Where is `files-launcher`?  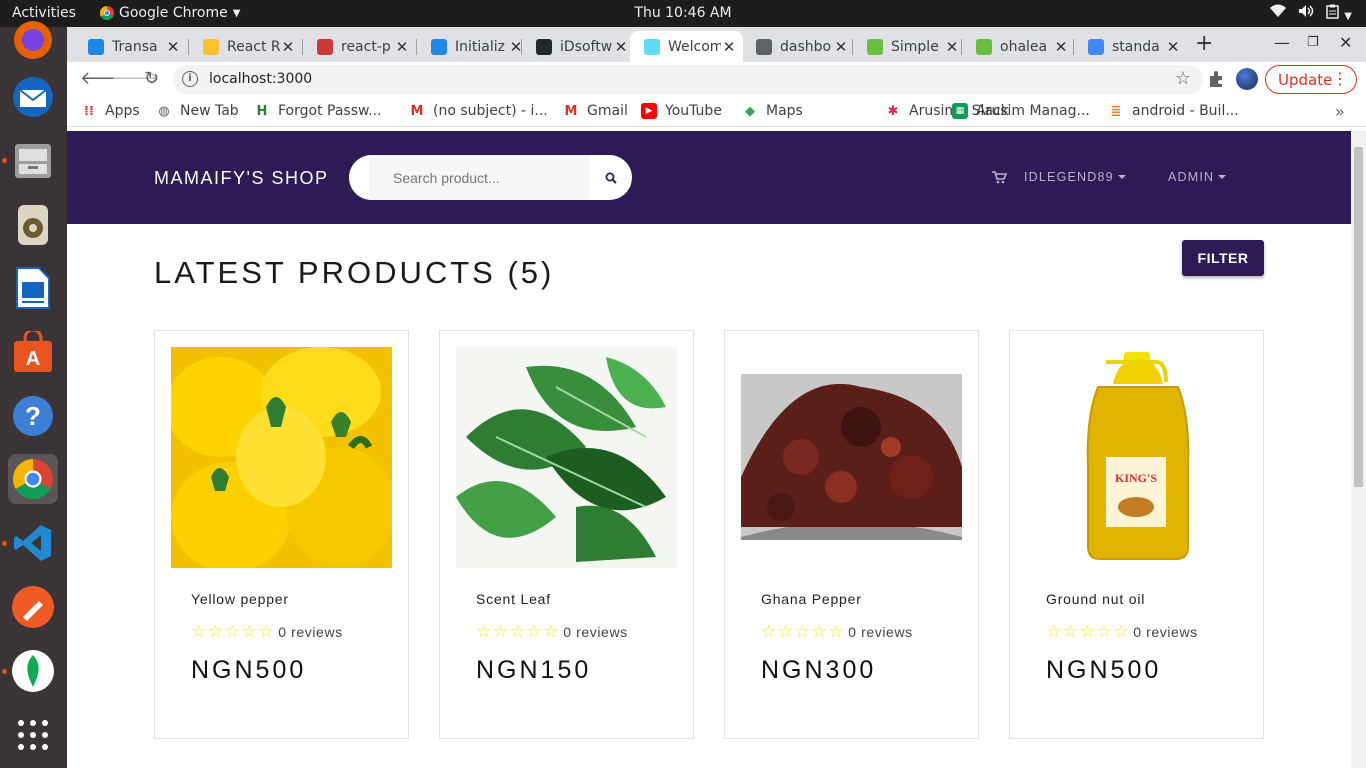
files-launcher is located at coordinates (33, 161).